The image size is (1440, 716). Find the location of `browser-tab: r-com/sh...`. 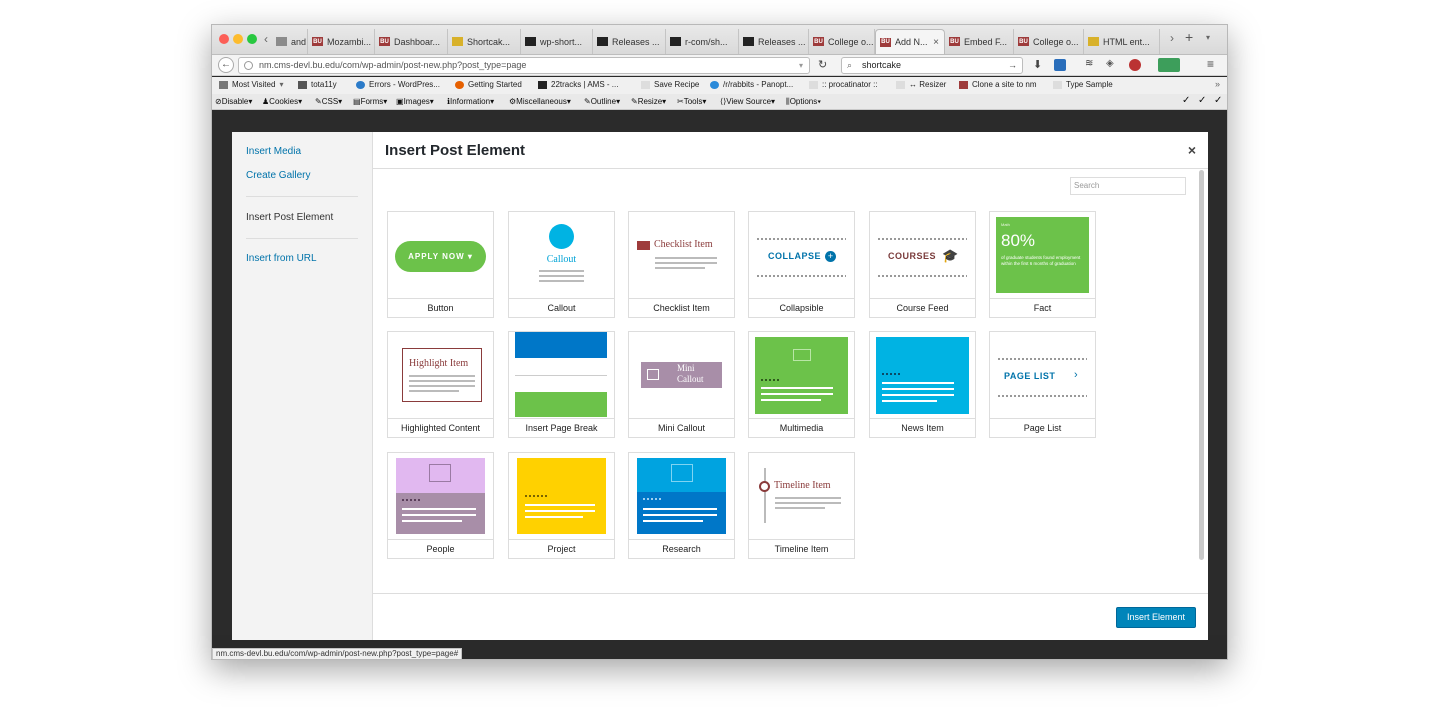

browser-tab: r-com/sh... is located at coordinates (702, 41).